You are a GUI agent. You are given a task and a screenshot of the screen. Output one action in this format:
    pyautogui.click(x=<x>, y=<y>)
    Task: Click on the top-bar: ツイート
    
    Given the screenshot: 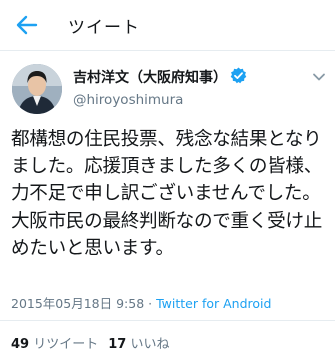 What is the action you would take?
    pyautogui.click(x=167, y=25)
    